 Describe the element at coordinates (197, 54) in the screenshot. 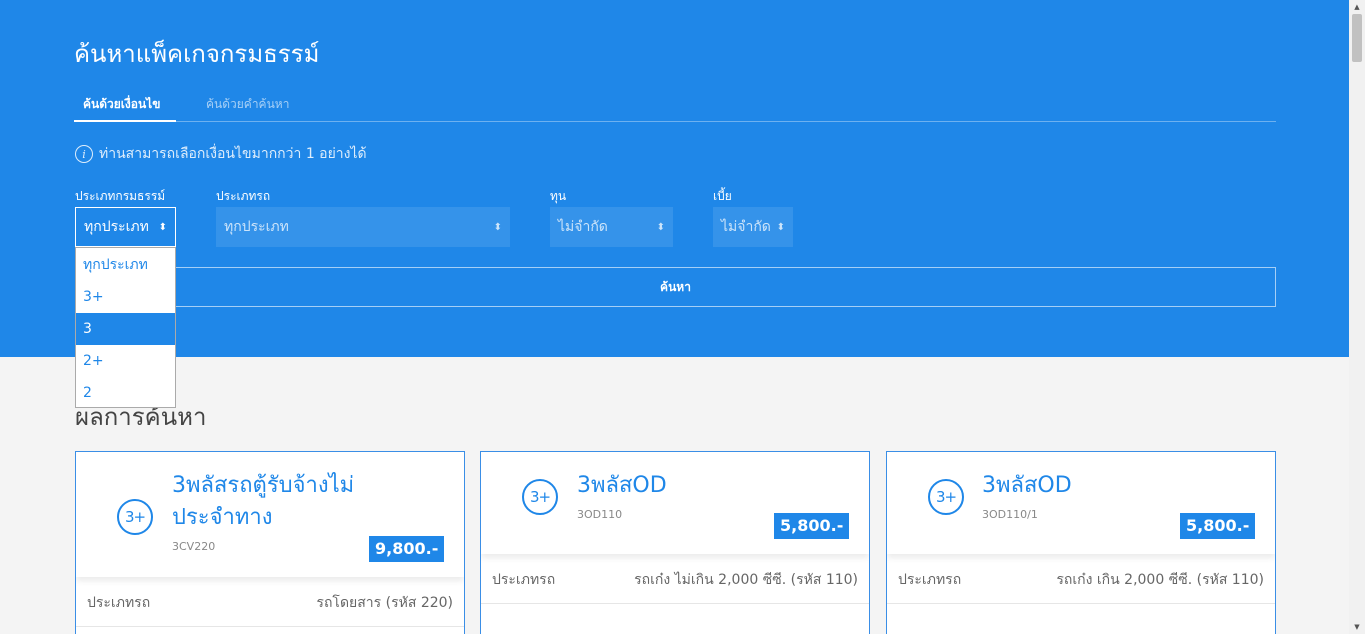

I see `page-title: ค้นหาแพ็คเกจกรมธรรม์` at that location.